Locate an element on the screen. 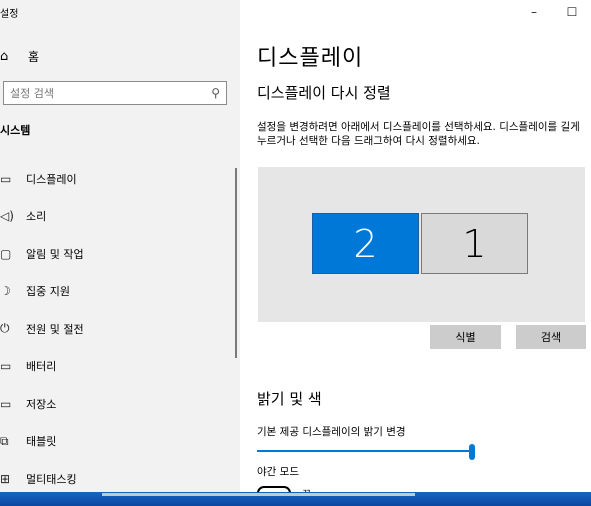 The width and height of the screenshot is (591, 506). sidebar-item-label: 태블릿 is located at coordinates (41, 442).